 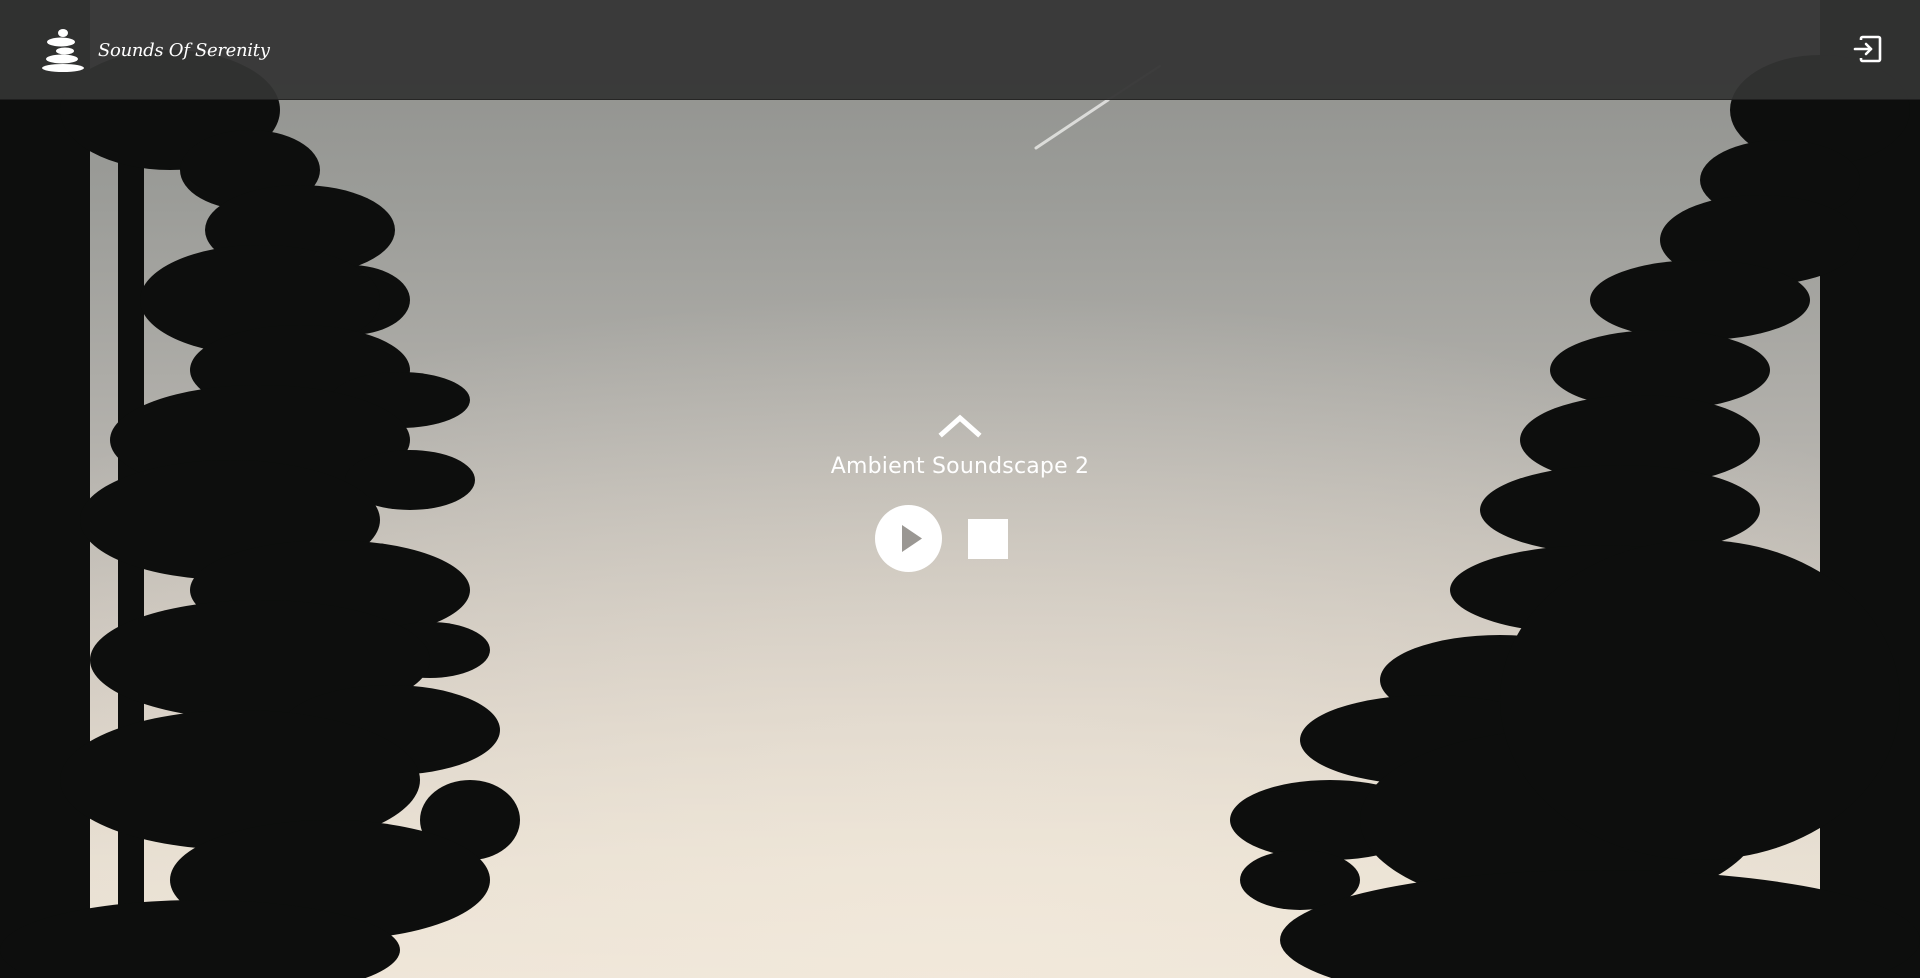 What do you see at coordinates (960, 466) in the screenshot?
I see `track-title: Ambient Soundscape 2` at bounding box center [960, 466].